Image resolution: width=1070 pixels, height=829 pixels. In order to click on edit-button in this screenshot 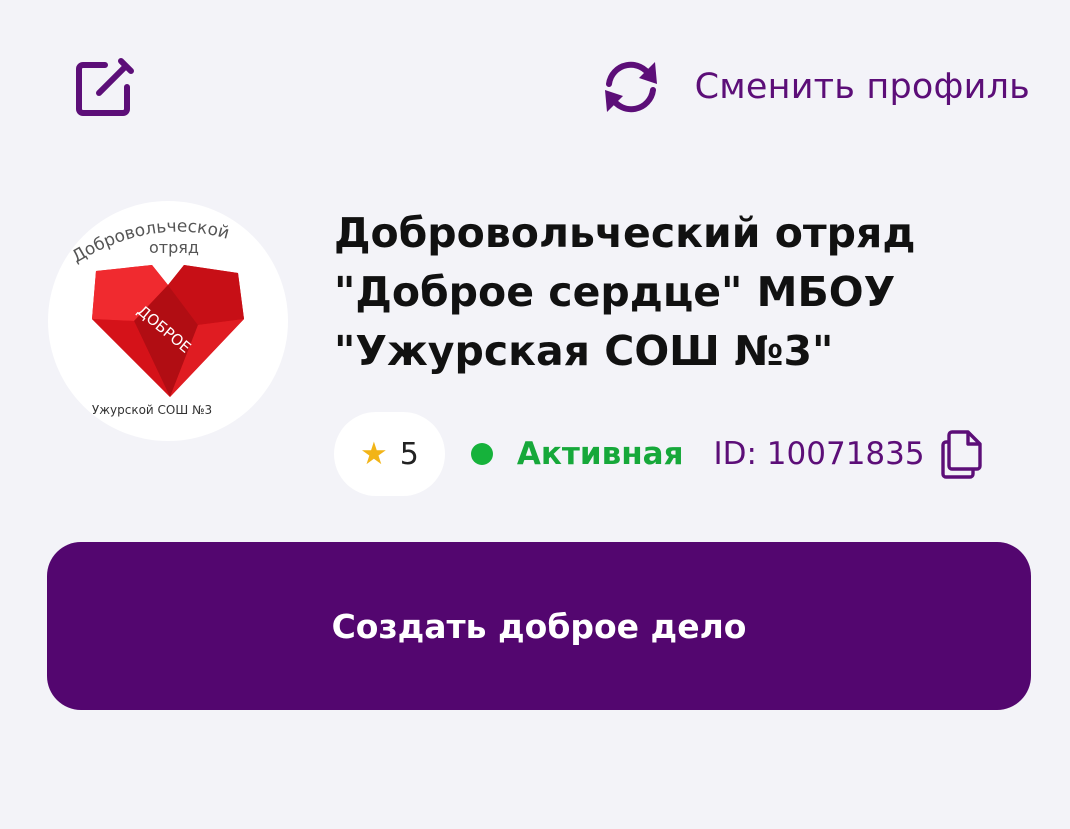, I will do `click(104, 88)`.